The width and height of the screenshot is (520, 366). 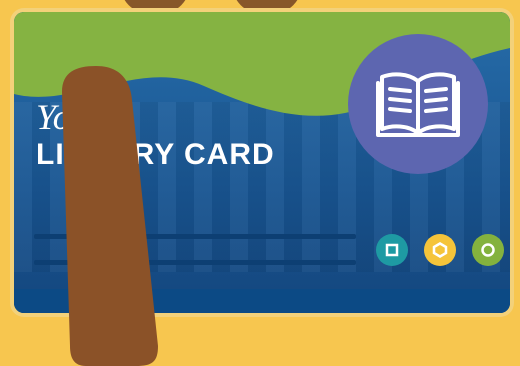 I want to click on book-badge, so click(x=418, y=104).